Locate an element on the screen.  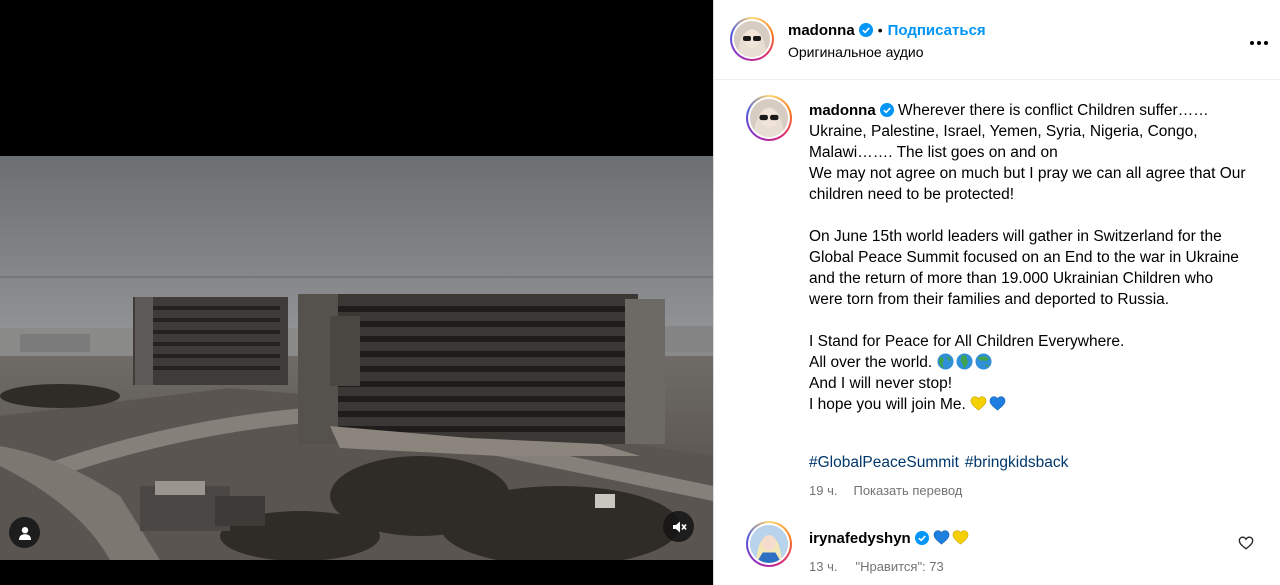
more-horizontal-icon is located at coordinates (1259, 43).